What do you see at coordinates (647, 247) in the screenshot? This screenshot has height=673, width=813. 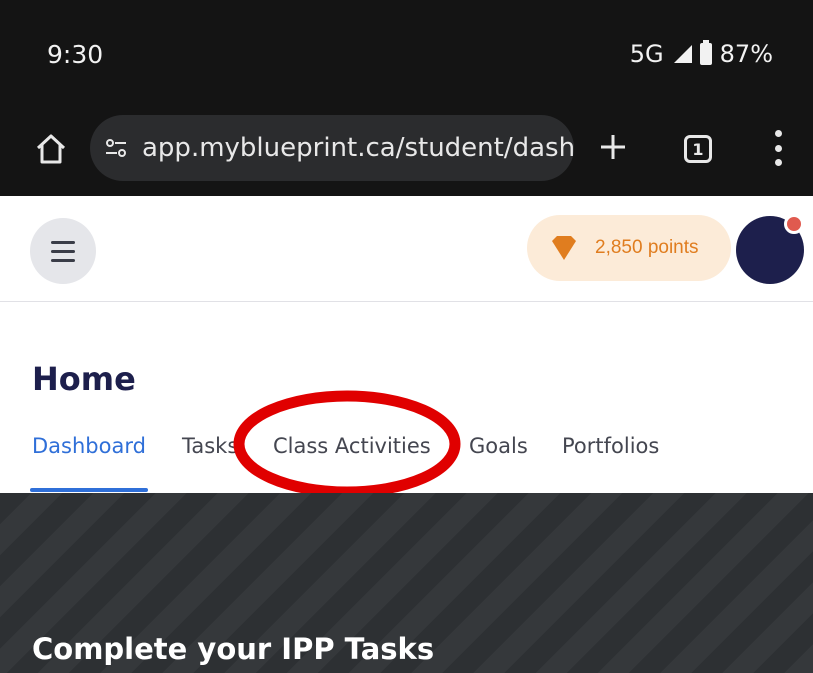 I see `points-label: 2,850 points` at bounding box center [647, 247].